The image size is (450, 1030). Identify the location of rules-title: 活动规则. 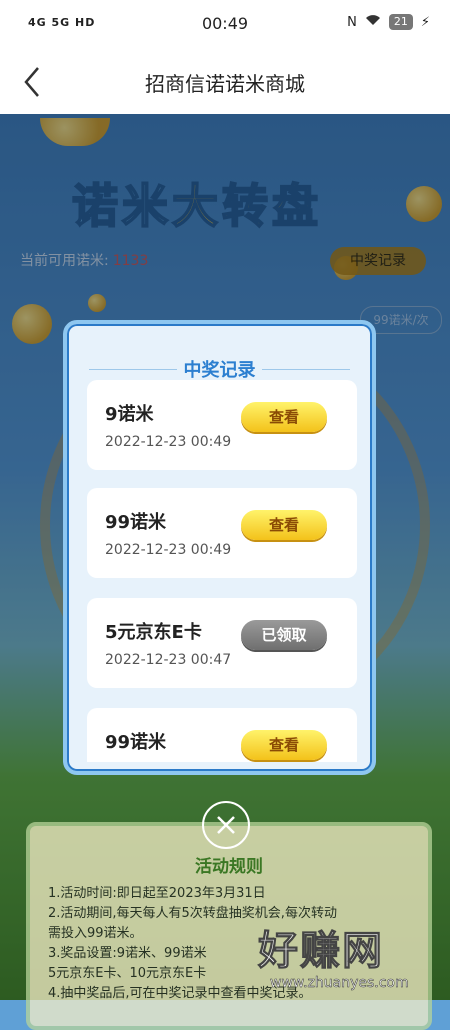
(229, 867).